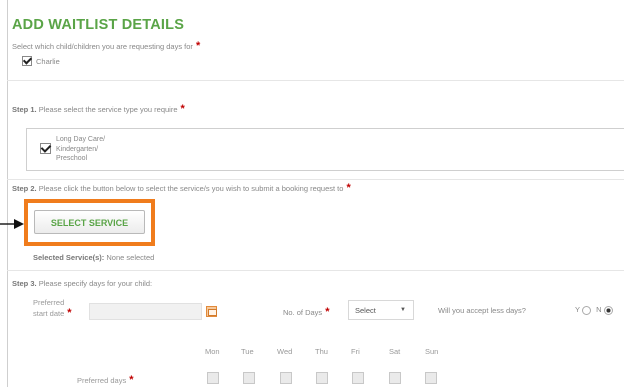  Describe the element at coordinates (105, 380) in the screenshot. I see `preferred-days-label: Preferred days *` at that location.